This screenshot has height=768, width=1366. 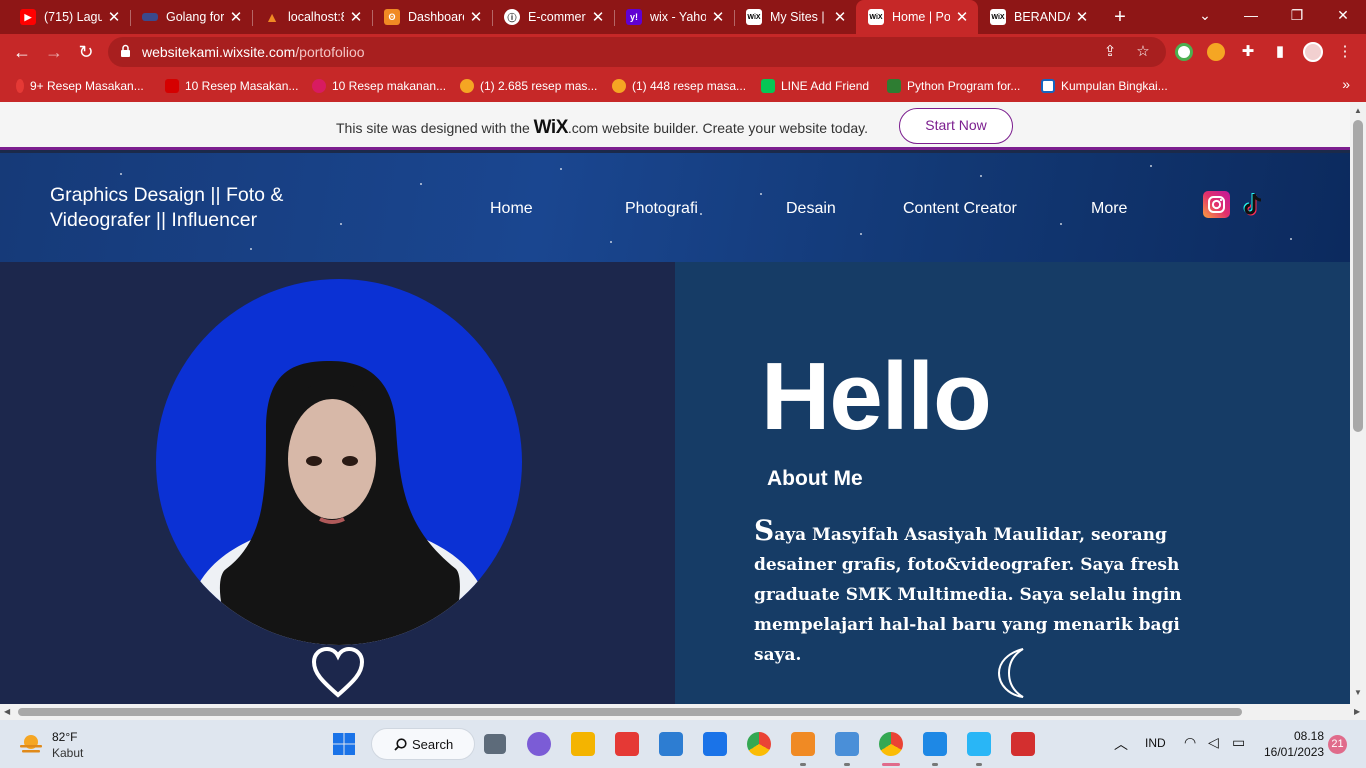 I want to click on bookmark-item: LINE Add Friend, so click(x=815, y=86).